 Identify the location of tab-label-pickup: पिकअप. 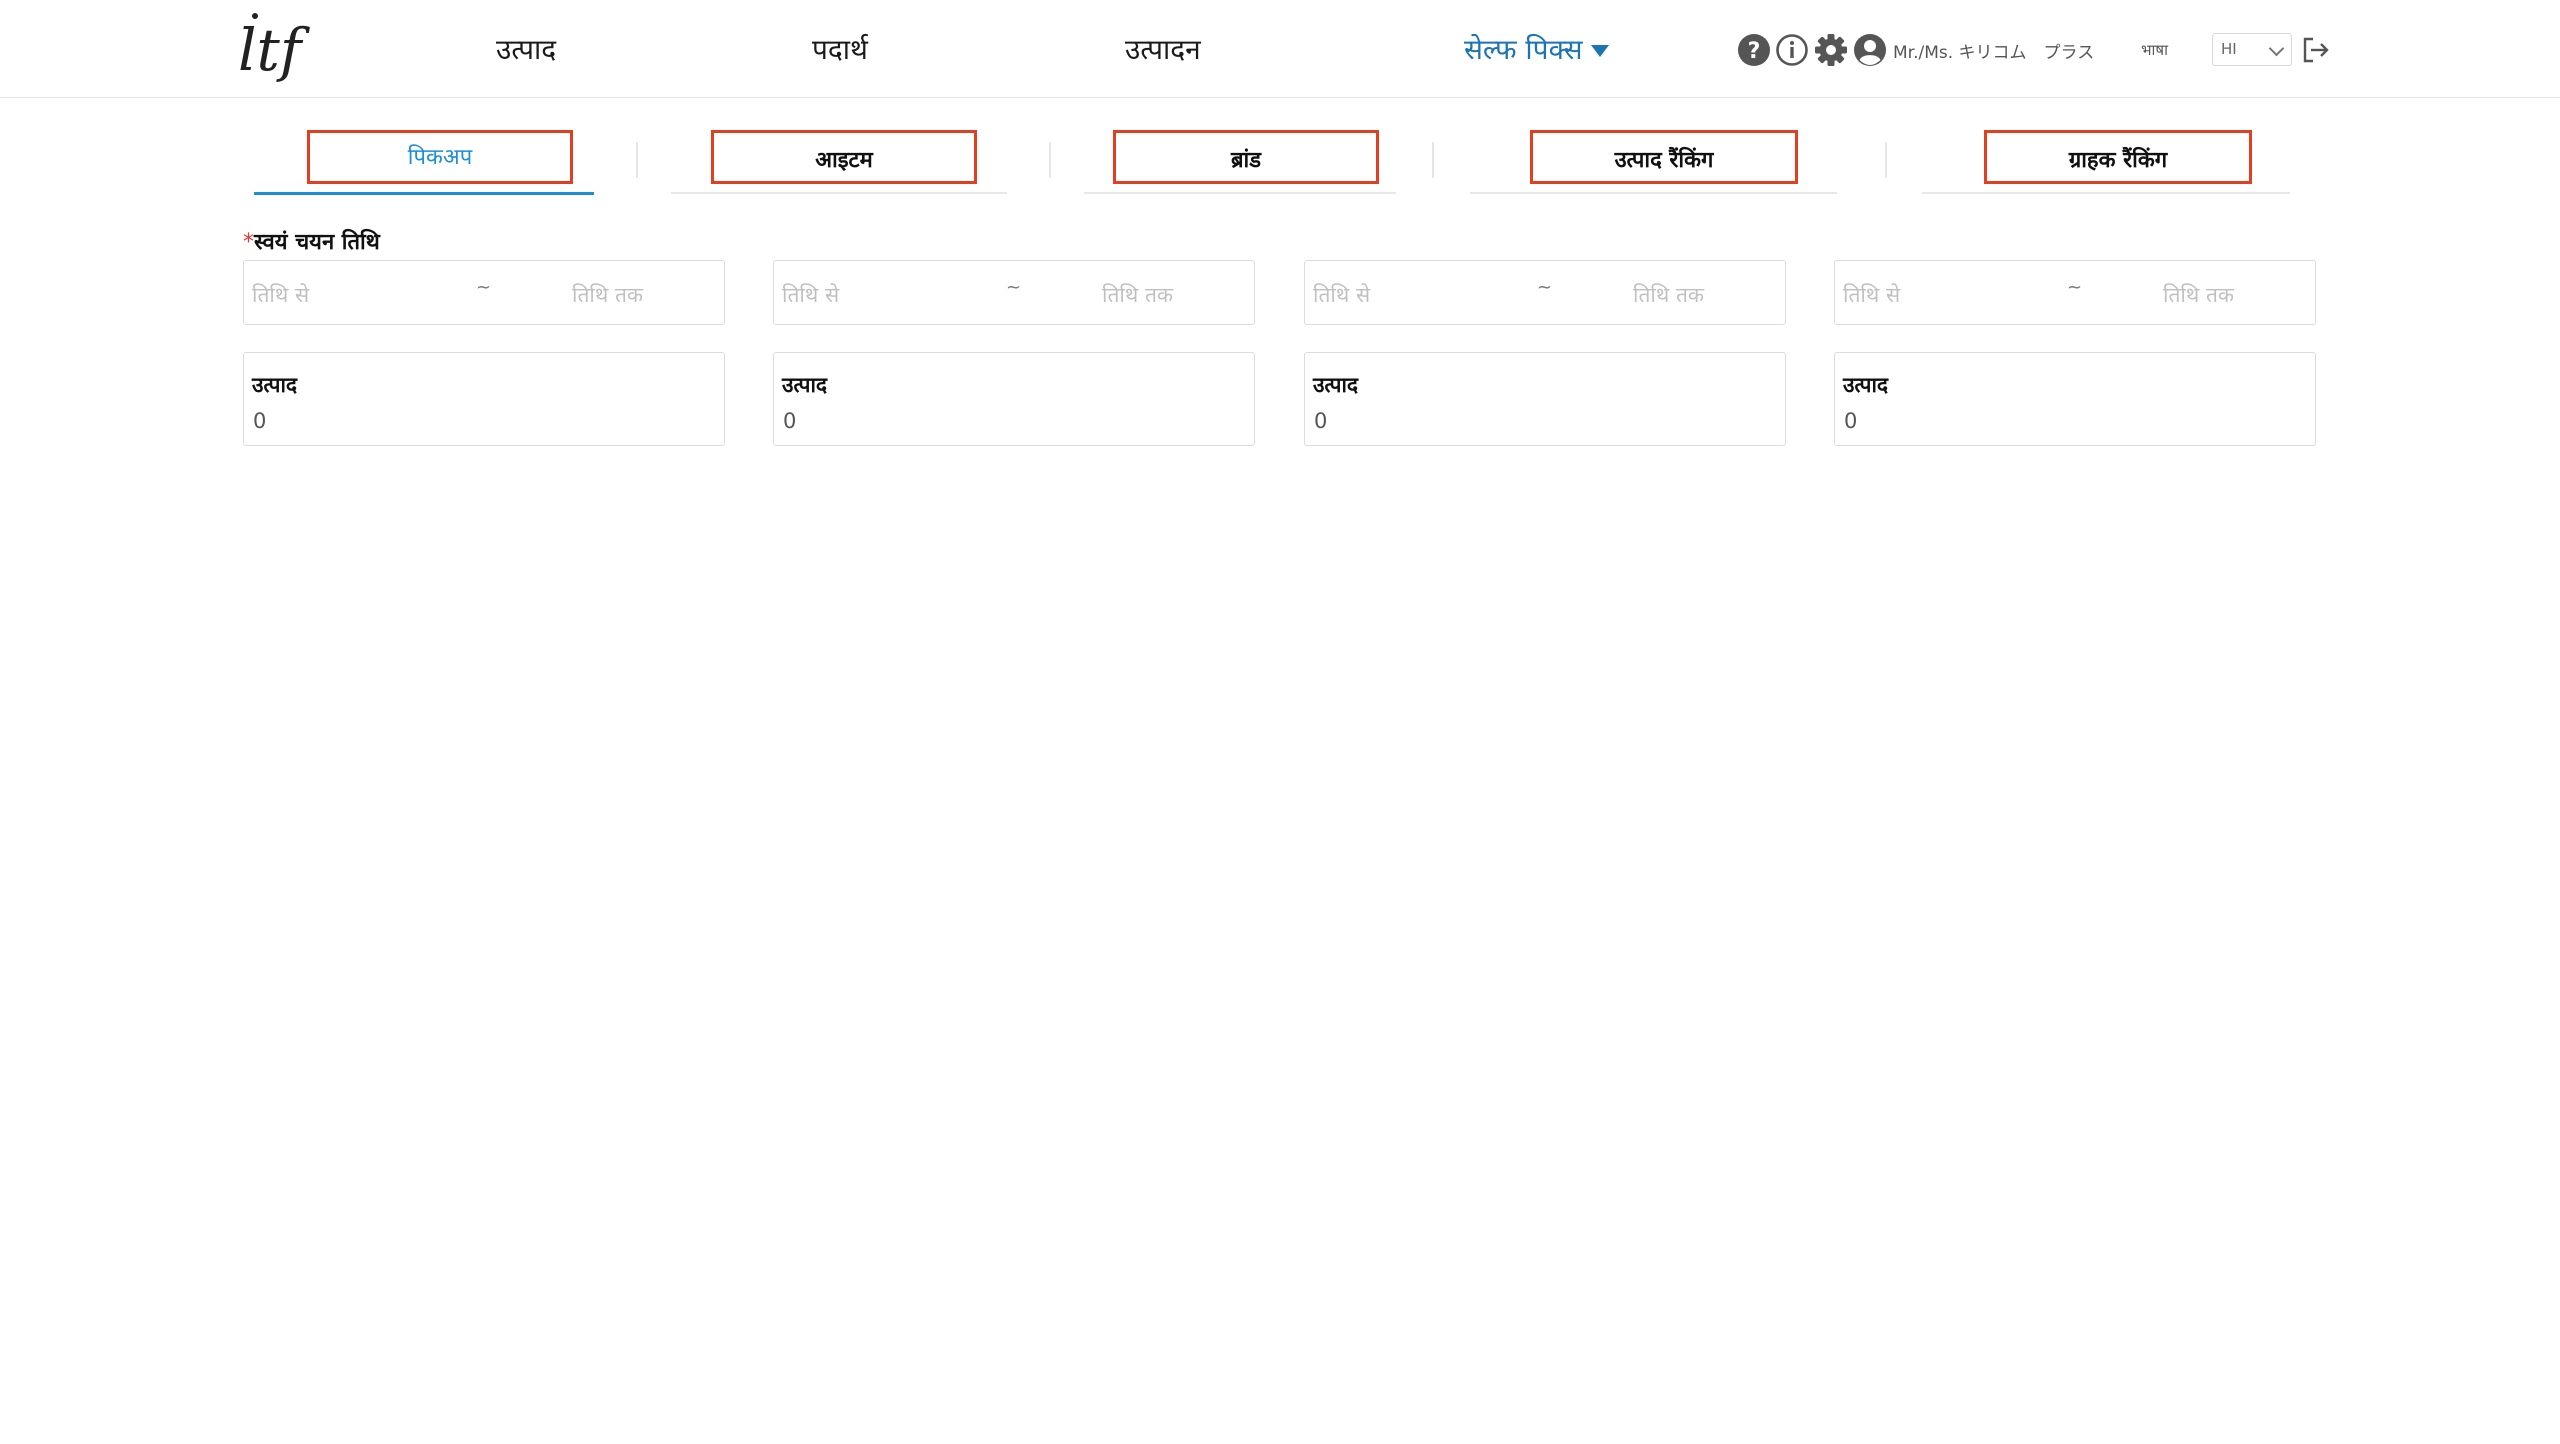
(440, 157).